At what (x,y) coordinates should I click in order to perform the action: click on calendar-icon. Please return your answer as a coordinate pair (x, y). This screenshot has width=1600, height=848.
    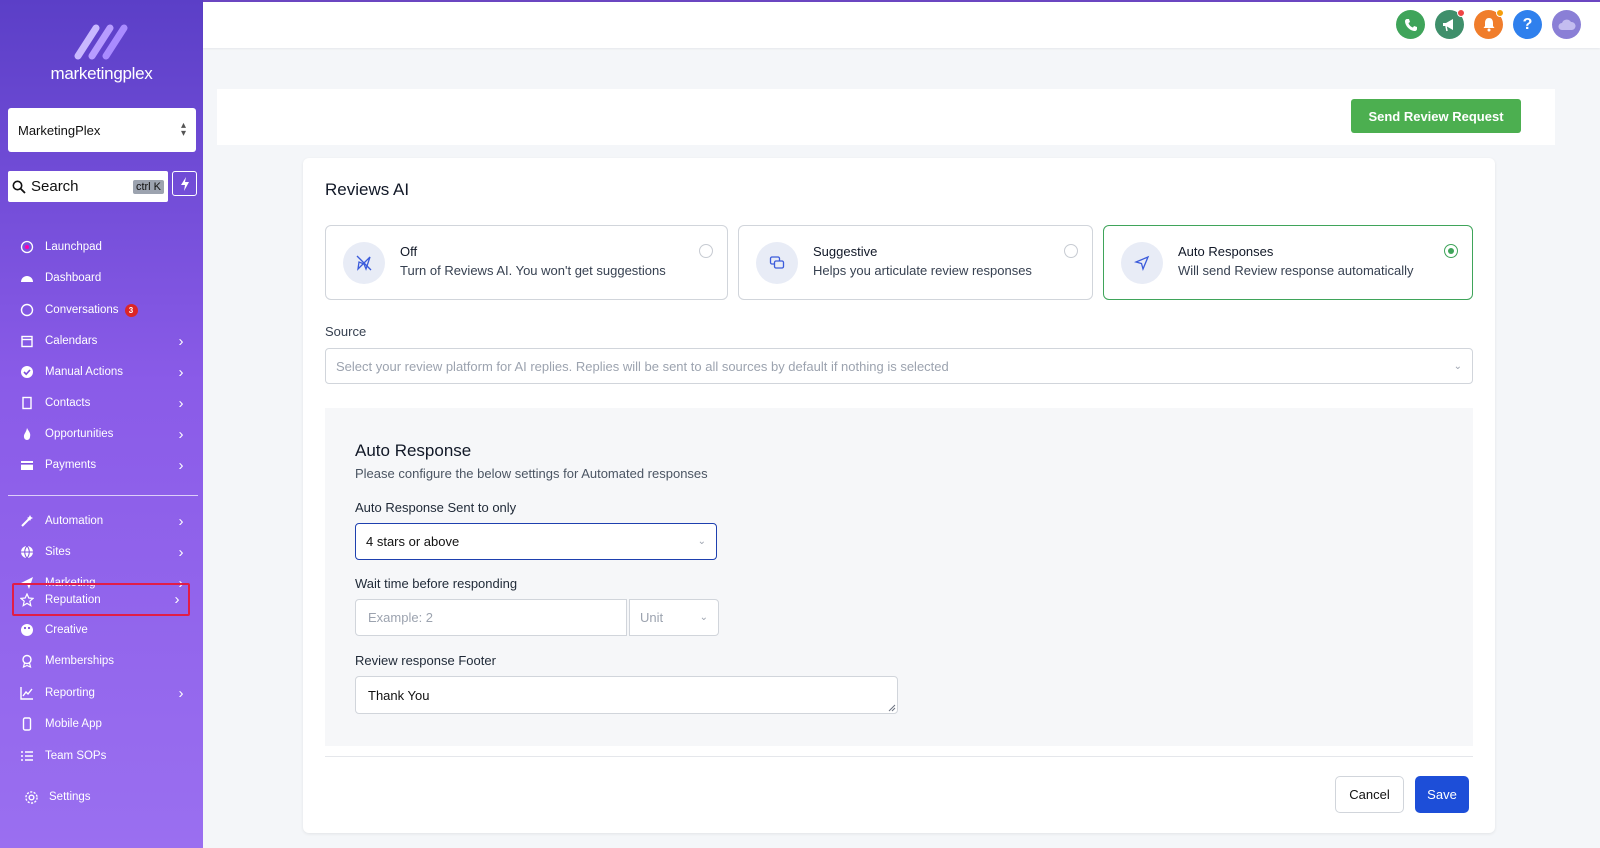
    Looking at the image, I should click on (27, 341).